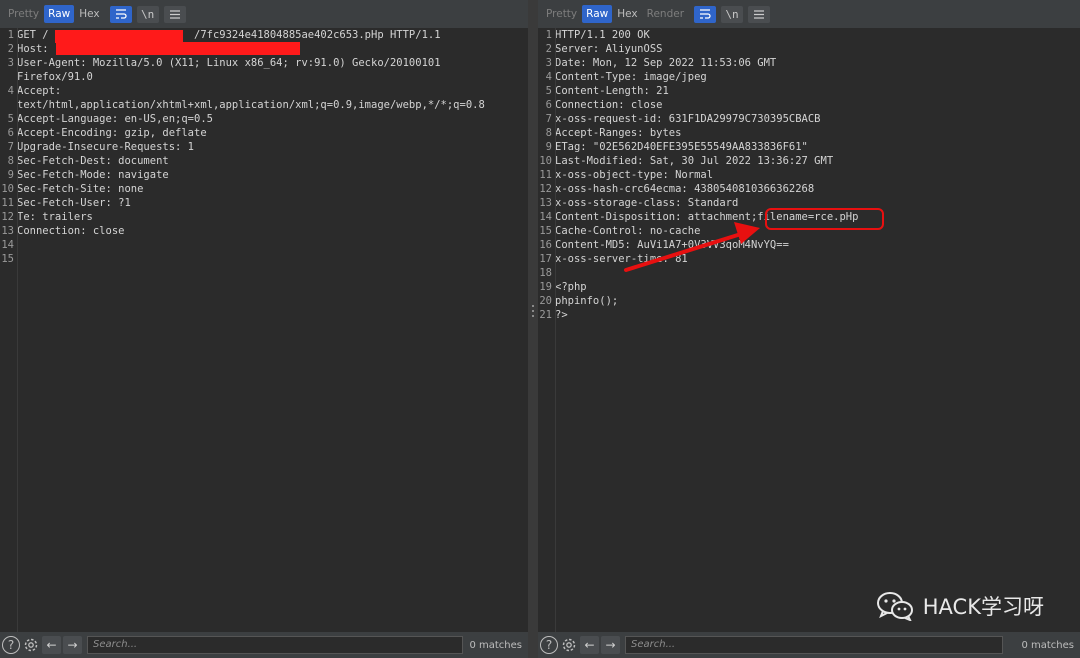  What do you see at coordinates (264, 203) in the screenshot?
I see `editor-line: 11 Sec-Fetch-User: ?1` at bounding box center [264, 203].